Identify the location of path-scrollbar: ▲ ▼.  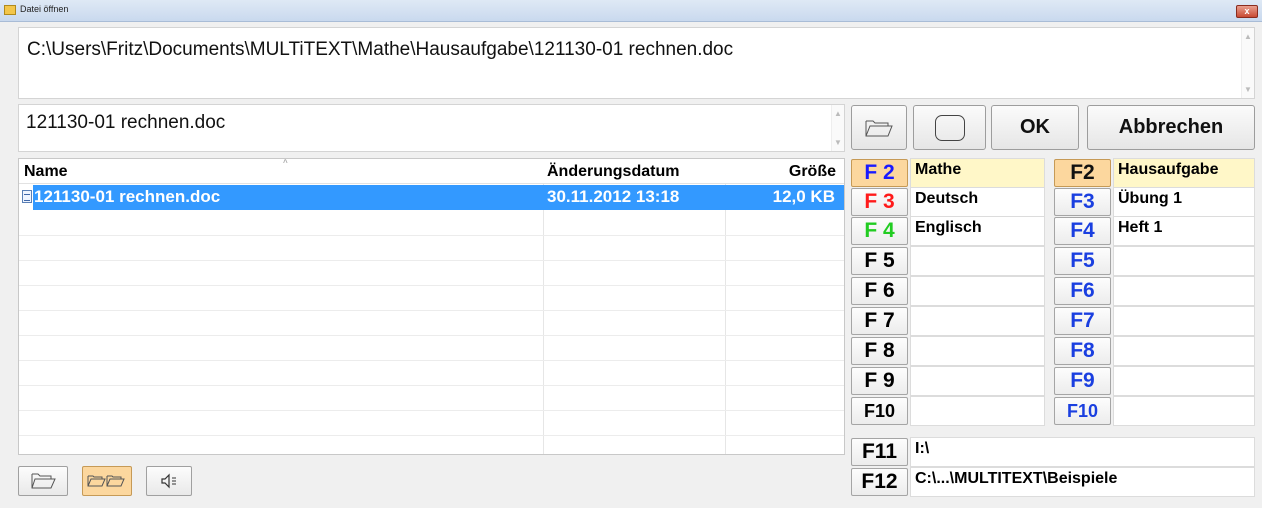
(1247, 63).